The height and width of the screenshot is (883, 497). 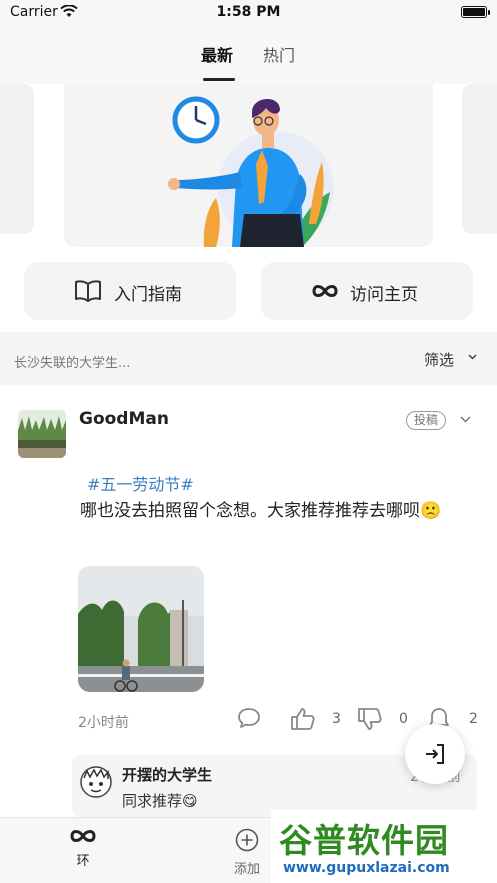 What do you see at coordinates (475, 12) in the screenshot?
I see `battery-icon` at bounding box center [475, 12].